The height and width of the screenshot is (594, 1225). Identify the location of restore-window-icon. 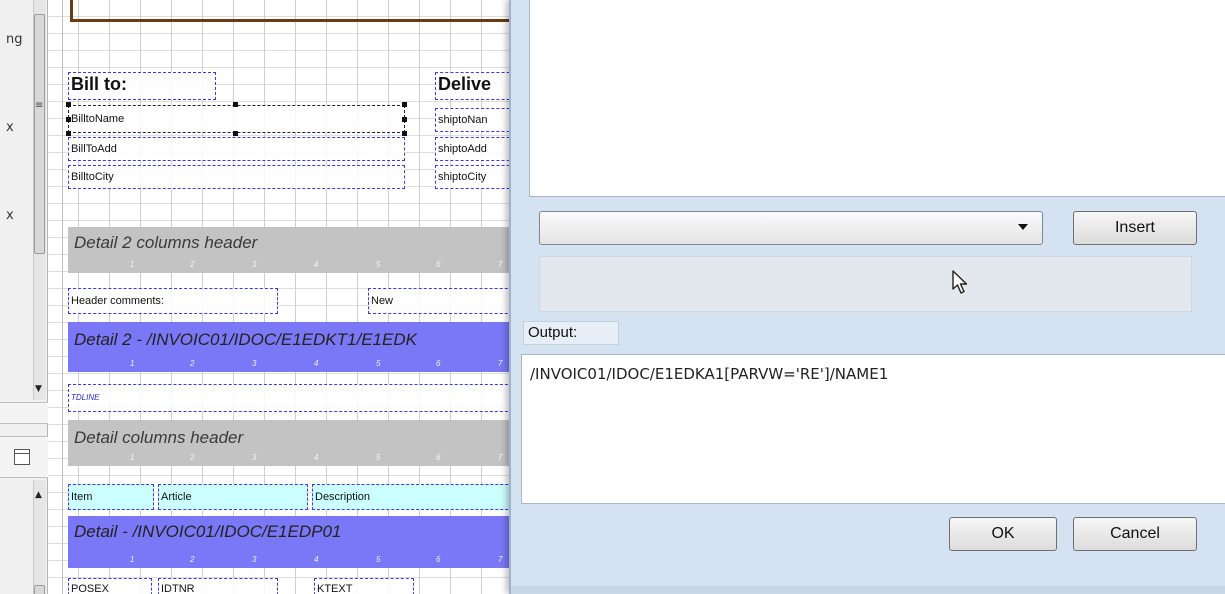
(22, 457).